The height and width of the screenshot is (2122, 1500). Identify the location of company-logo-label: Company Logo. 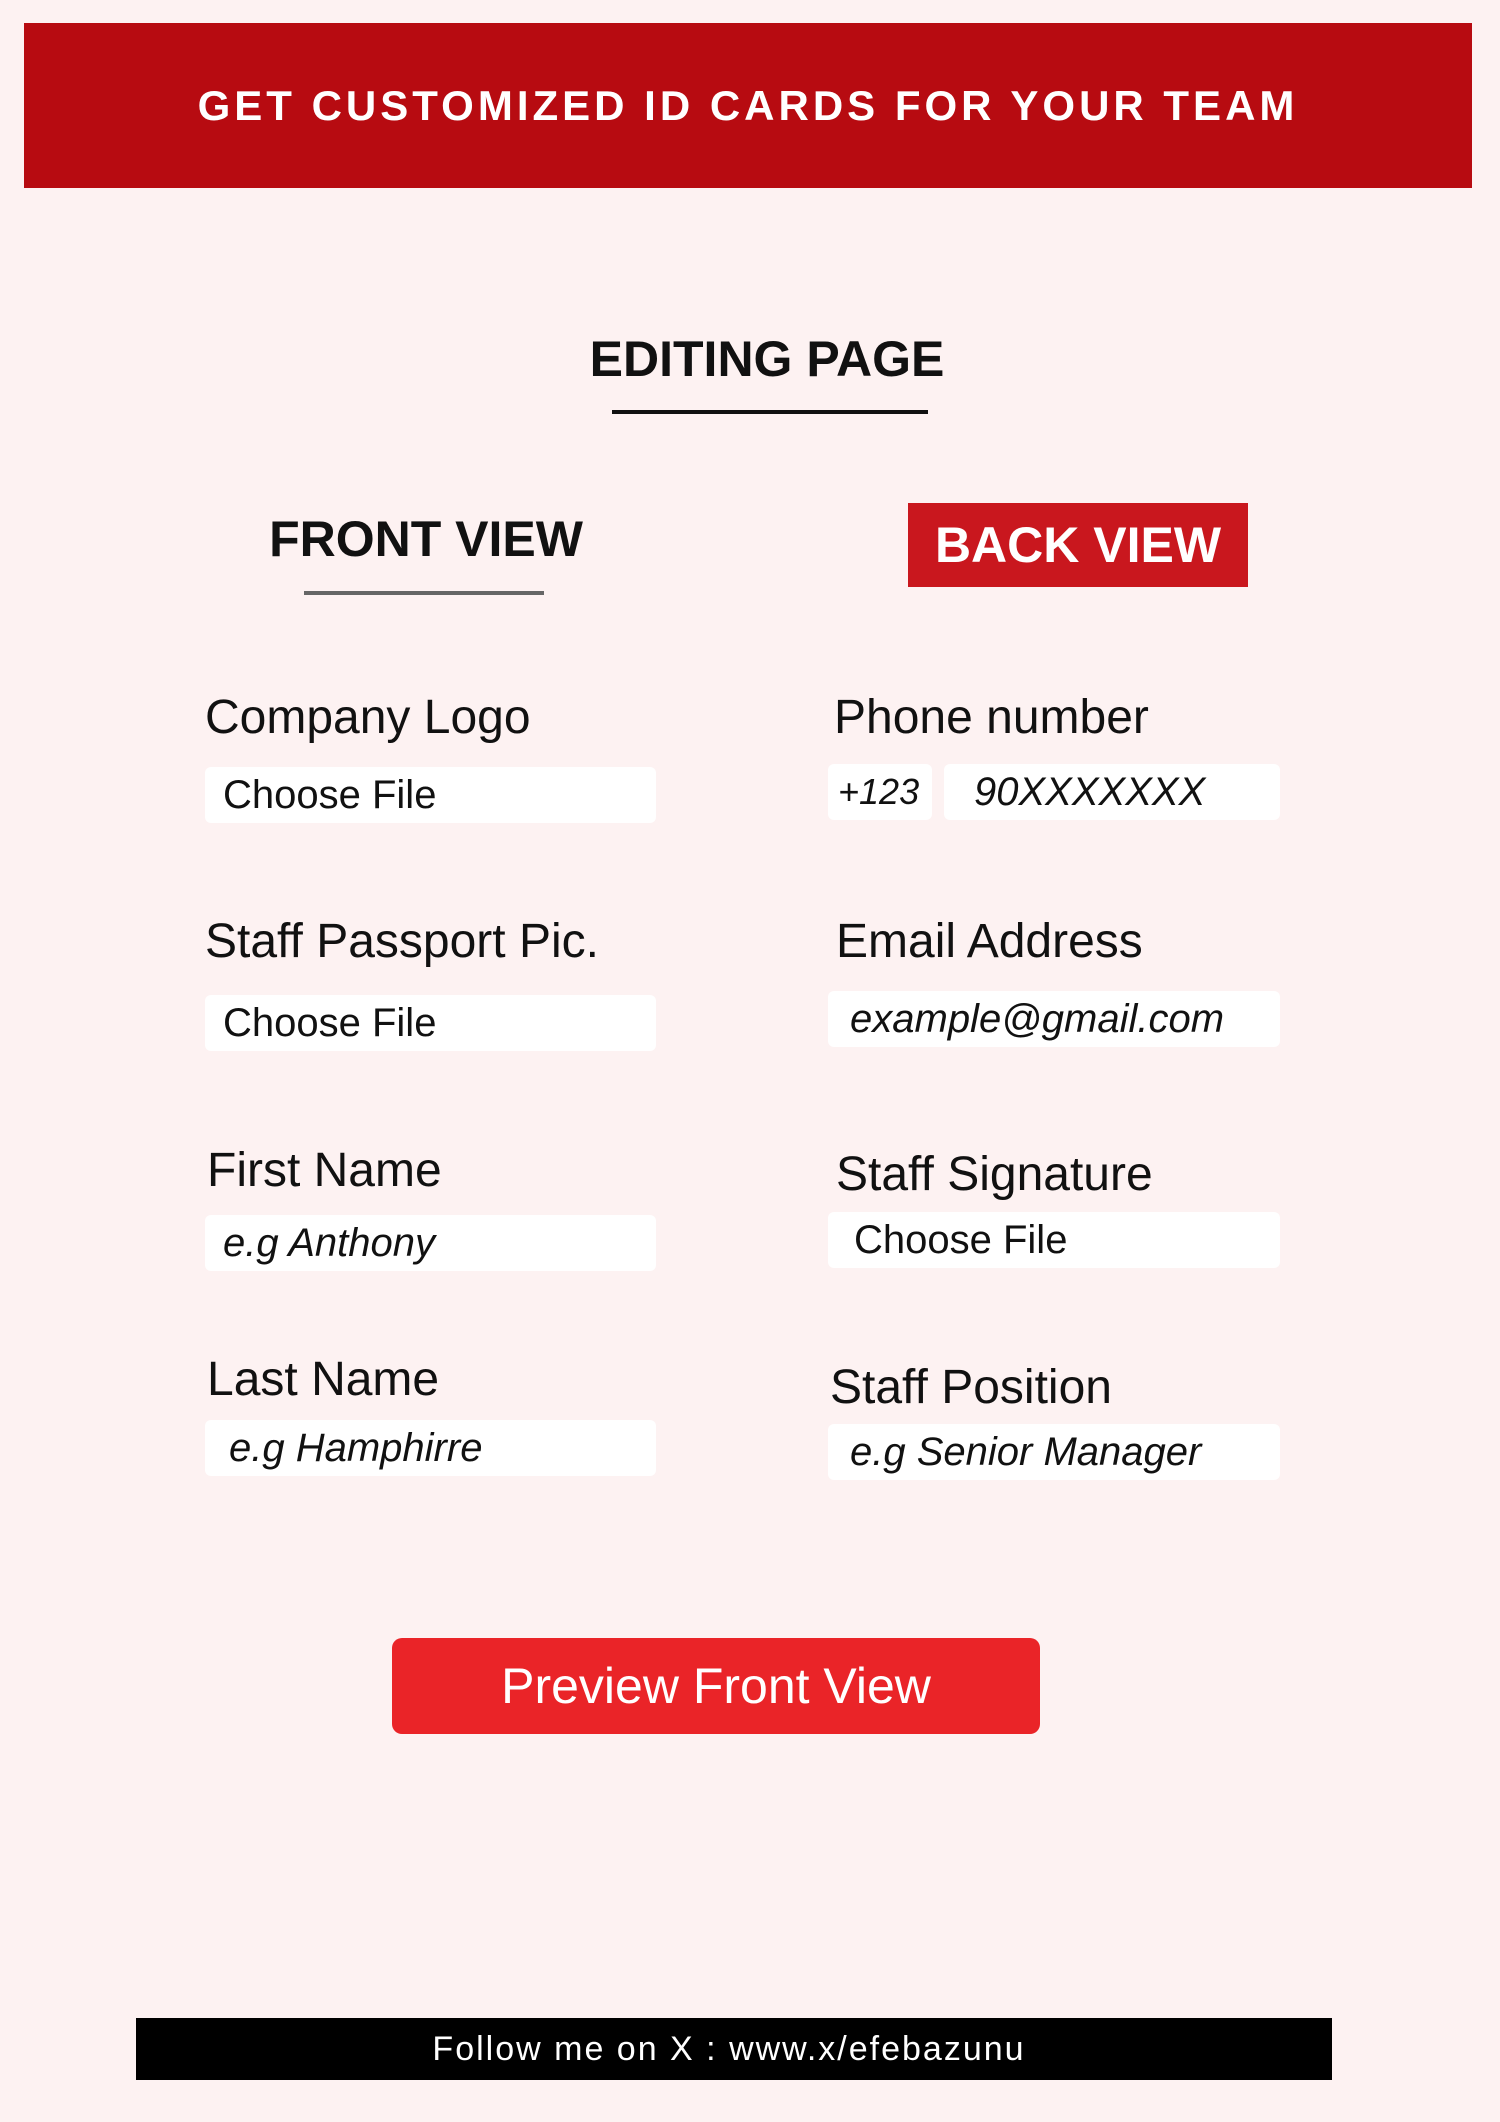
(368, 717).